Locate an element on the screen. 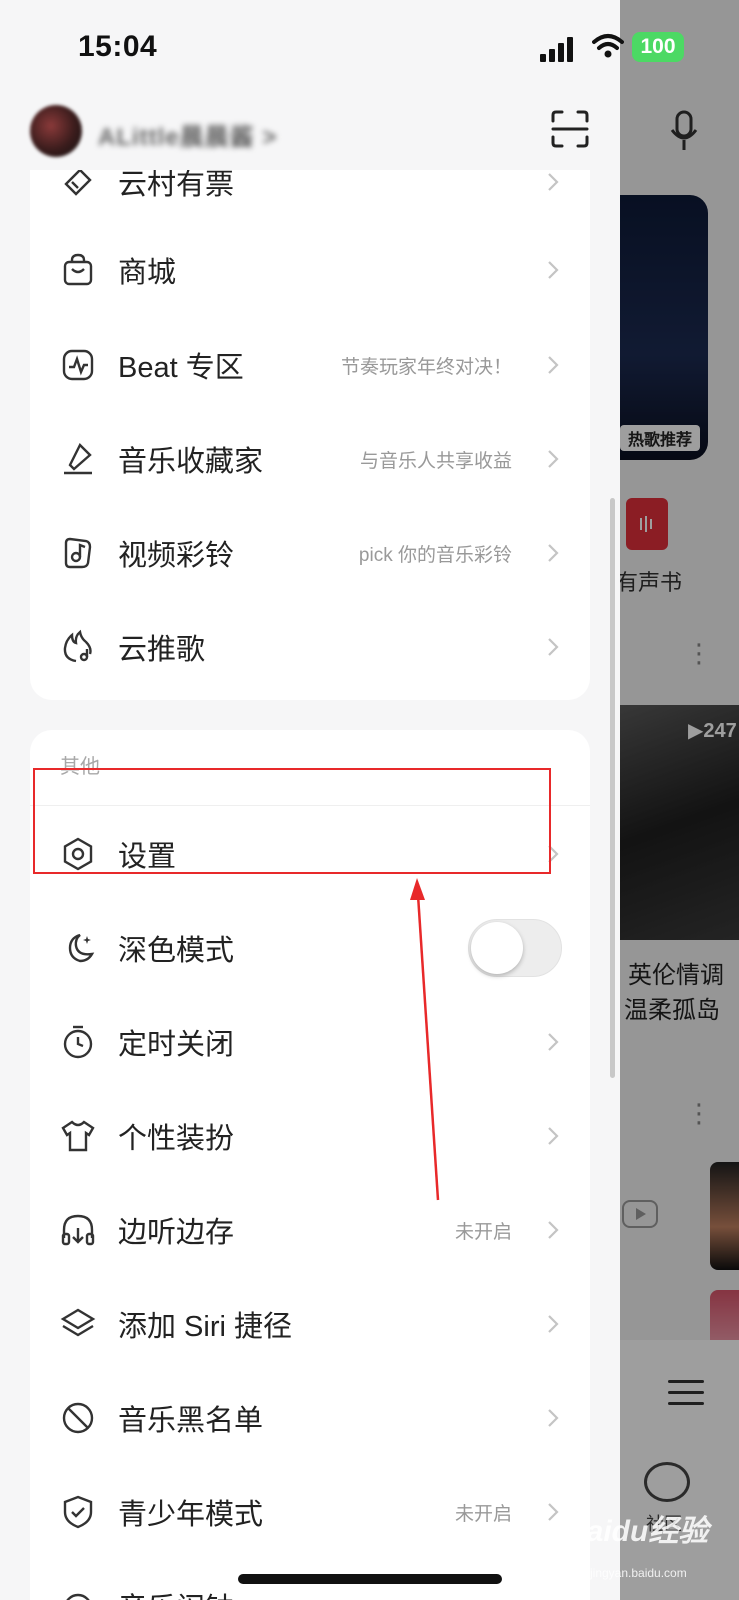  watermark-url: jingyan.baidu.com is located at coordinates (638, 1573).